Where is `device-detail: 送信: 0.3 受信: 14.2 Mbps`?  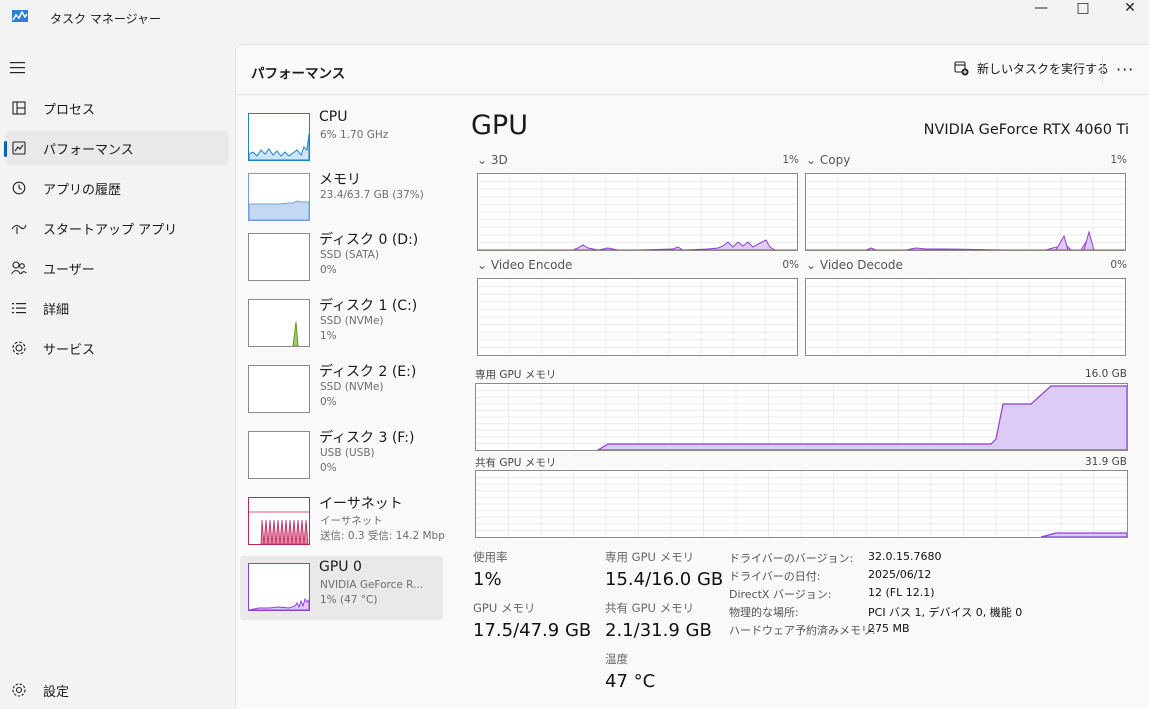 device-detail: 送信: 0.3 受信: 14.2 Mbps is located at coordinates (382, 536).